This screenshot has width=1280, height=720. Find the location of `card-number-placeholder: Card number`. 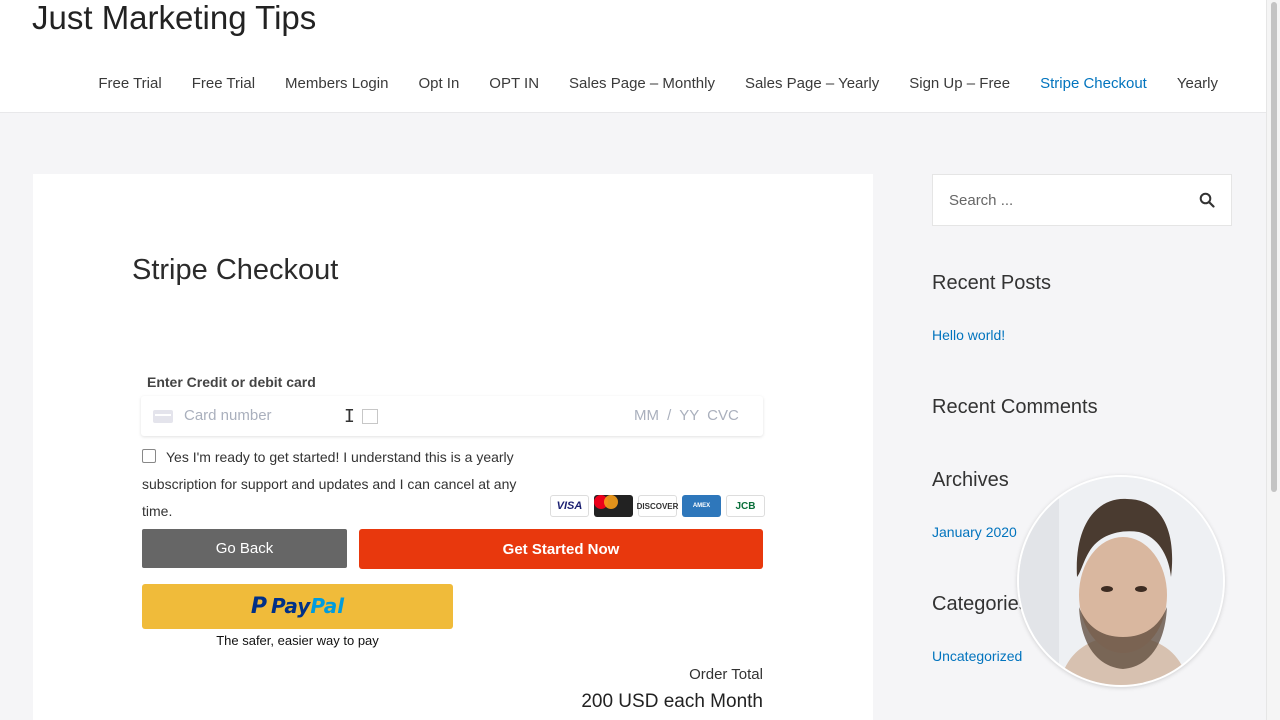

card-number-placeholder: Card number is located at coordinates (228, 415).